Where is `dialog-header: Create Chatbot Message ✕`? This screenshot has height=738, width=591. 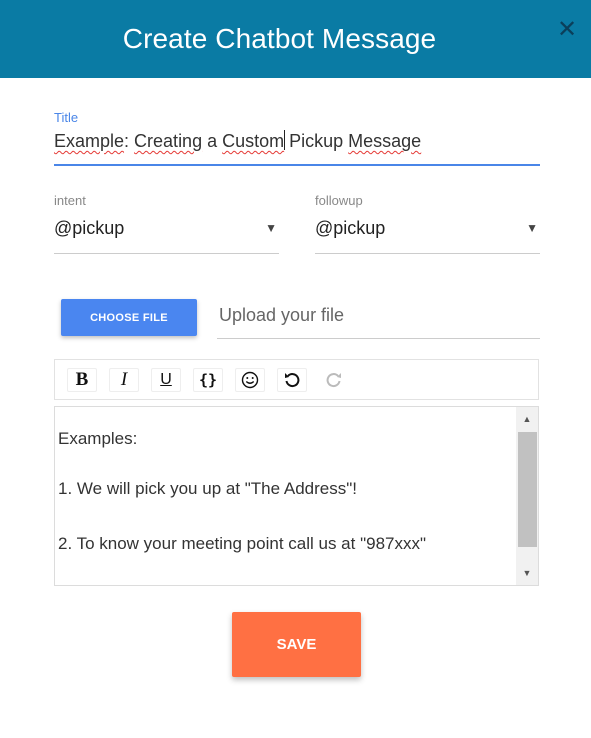
dialog-header: Create Chatbot Message ✕ is located at coordinates (295, 39).